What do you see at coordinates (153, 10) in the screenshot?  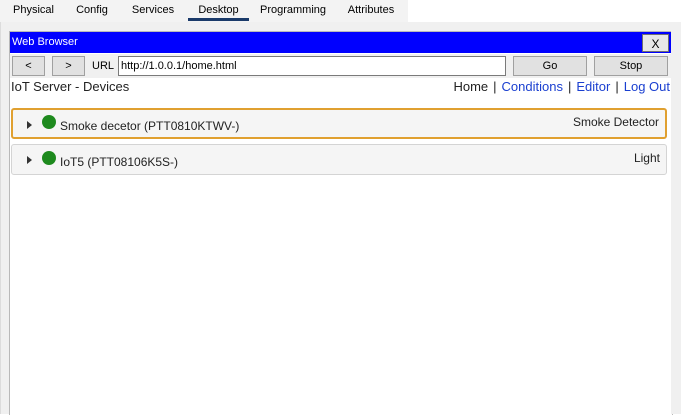 I see `tab-services: Services` at bounding box center [153, 10].